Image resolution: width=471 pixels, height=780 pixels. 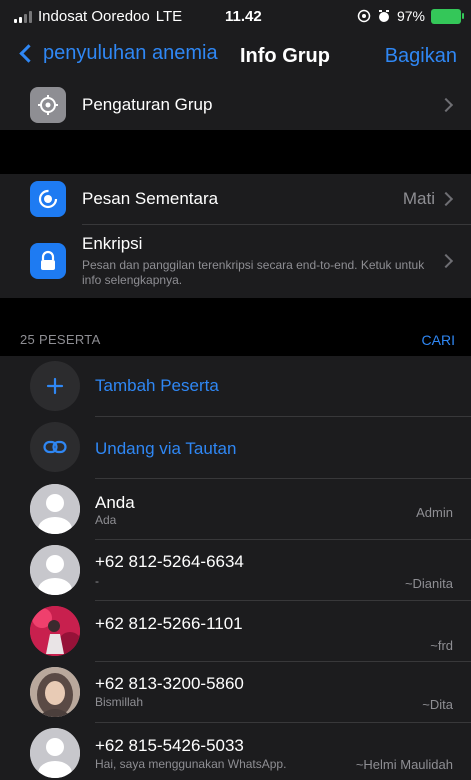 I want to click on share-button: Bagikan, so click(x=421, y=56).